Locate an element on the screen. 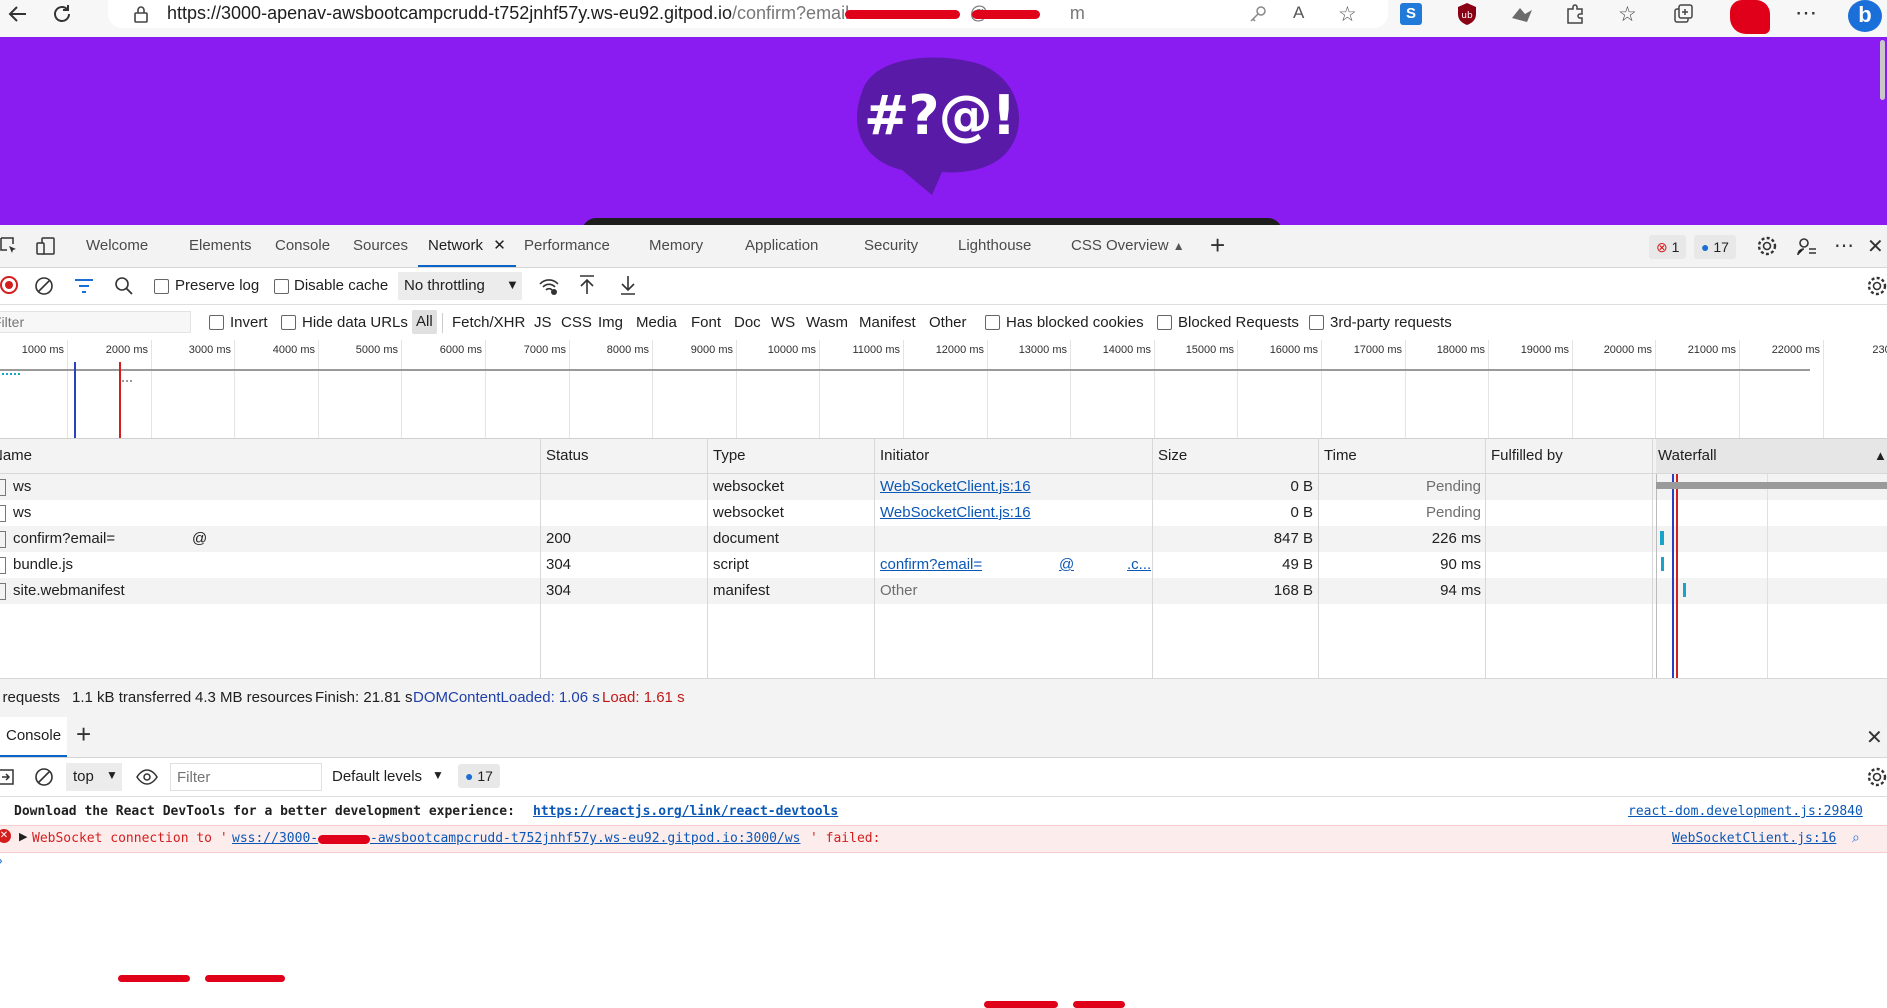 The height and width of the screenshot is (1008, 1887). device-toolbar-icon is located at coordinates (46, 246).